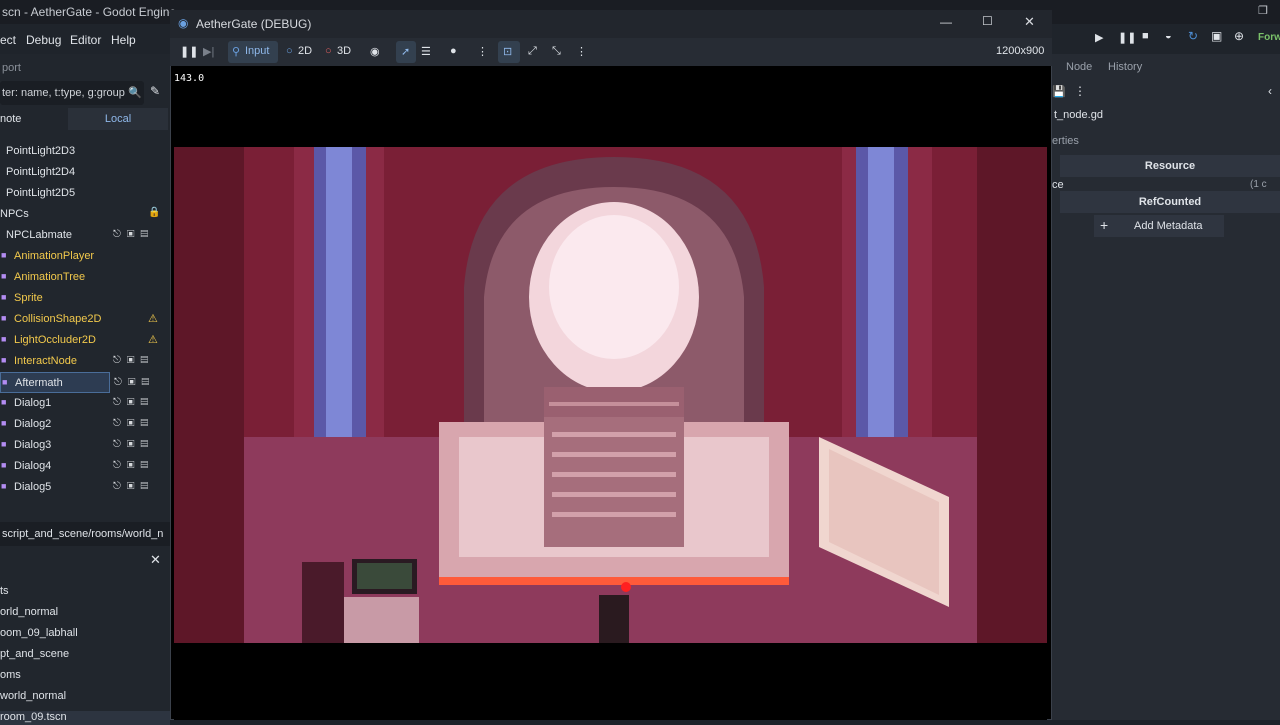  I want to click on add-metadata-button: + Add Metadata, so click(1159, 226).